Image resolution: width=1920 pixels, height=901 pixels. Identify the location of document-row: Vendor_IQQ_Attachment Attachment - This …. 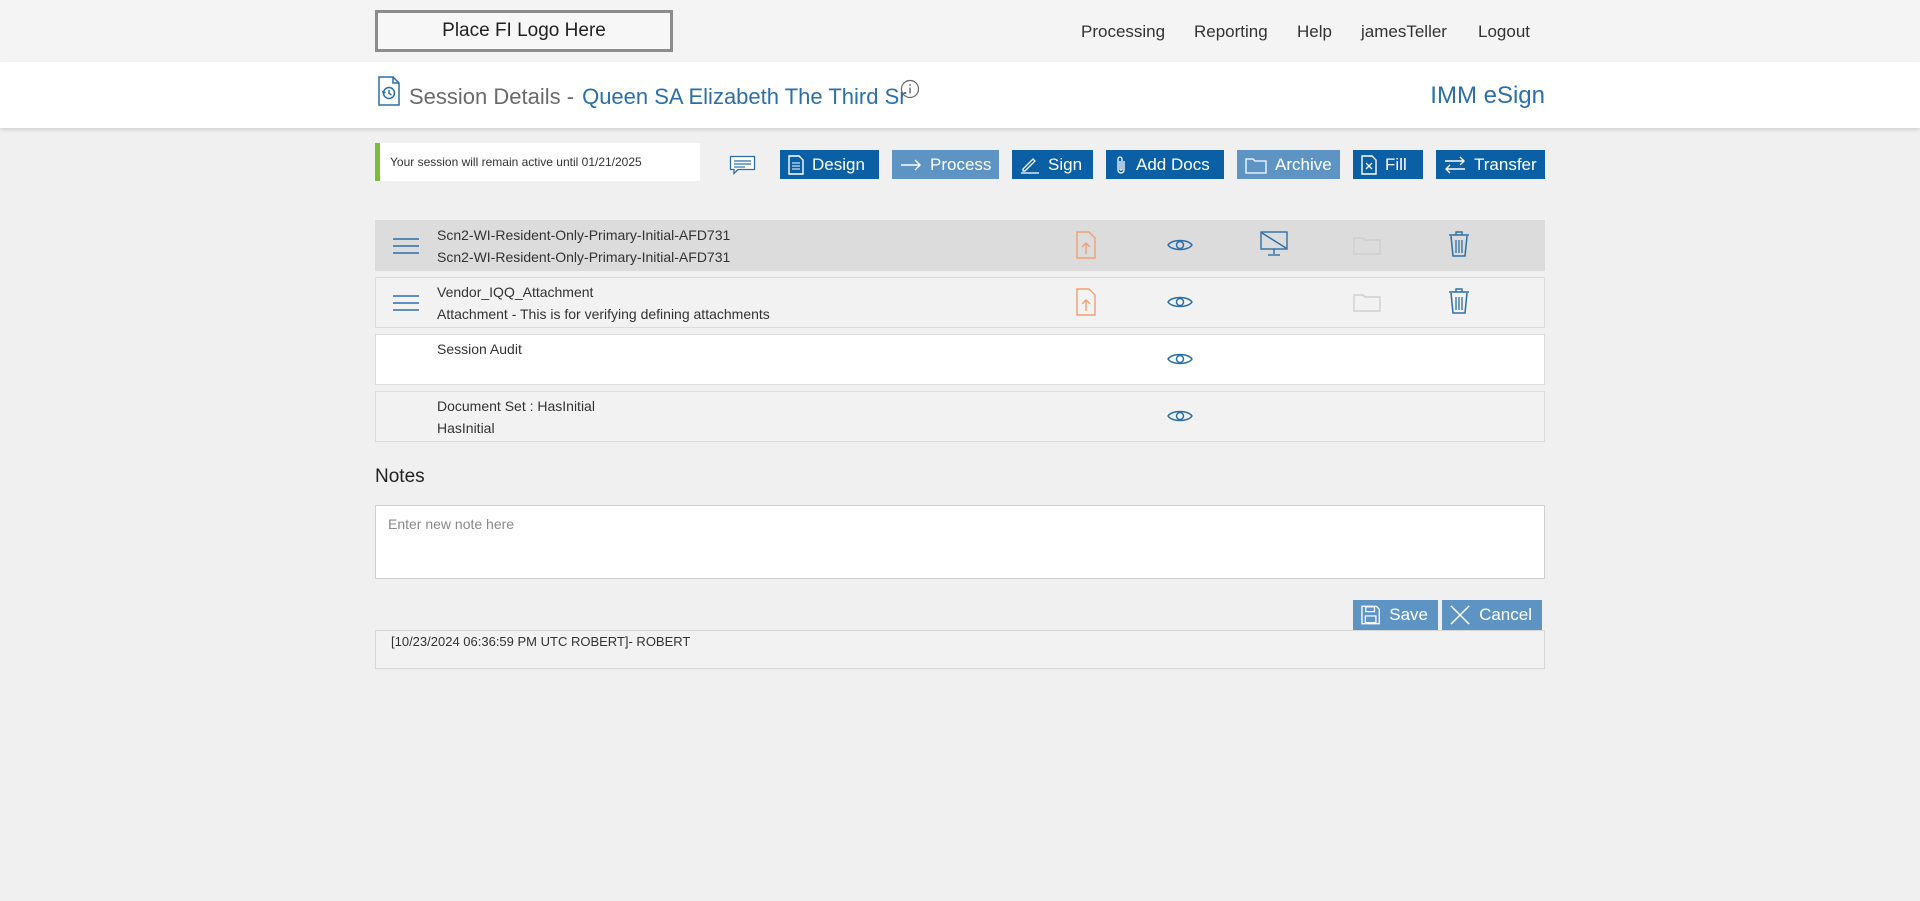
(960, 302).